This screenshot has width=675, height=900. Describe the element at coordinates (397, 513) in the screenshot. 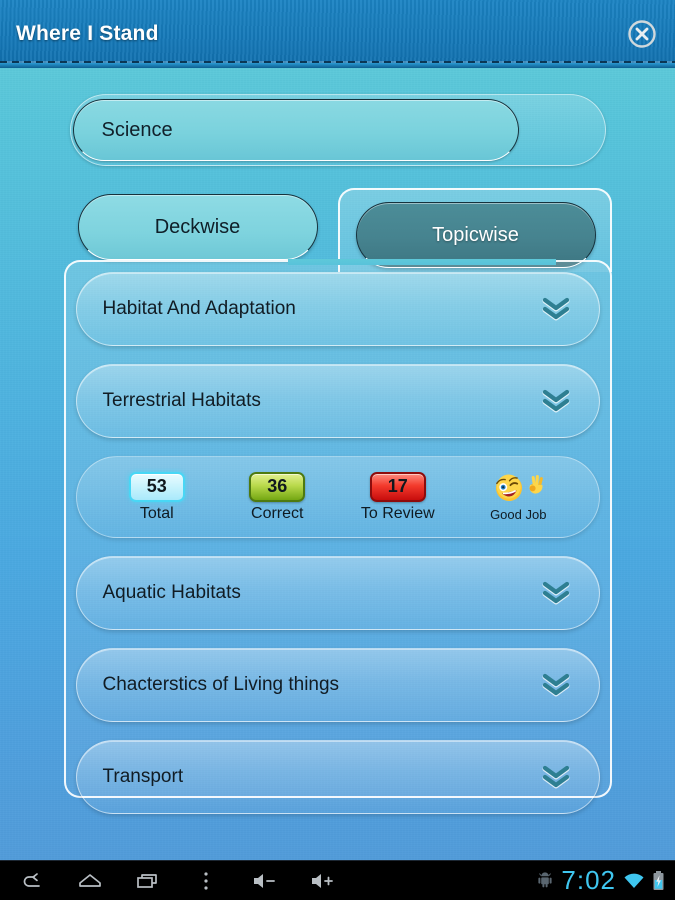

I see `to-review-label: To Review` at that location.